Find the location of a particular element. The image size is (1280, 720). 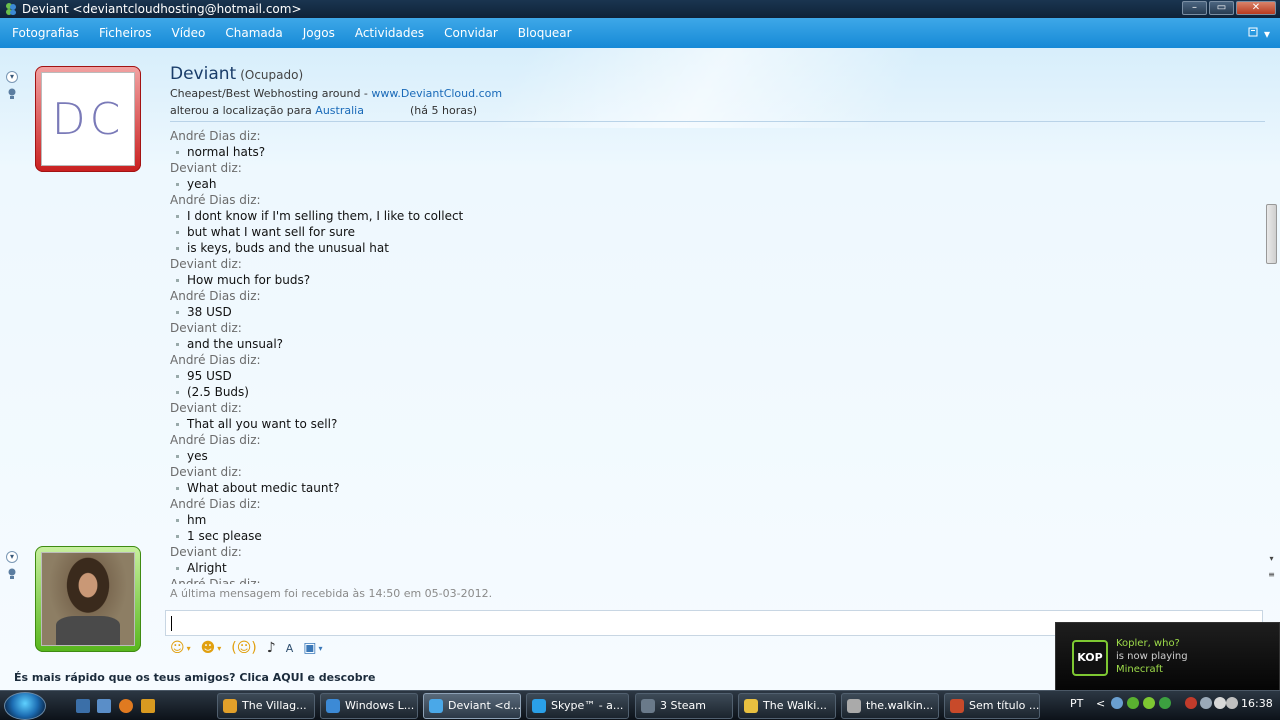

menu-item-video: Vídeo is located at coordinates (188, 33).